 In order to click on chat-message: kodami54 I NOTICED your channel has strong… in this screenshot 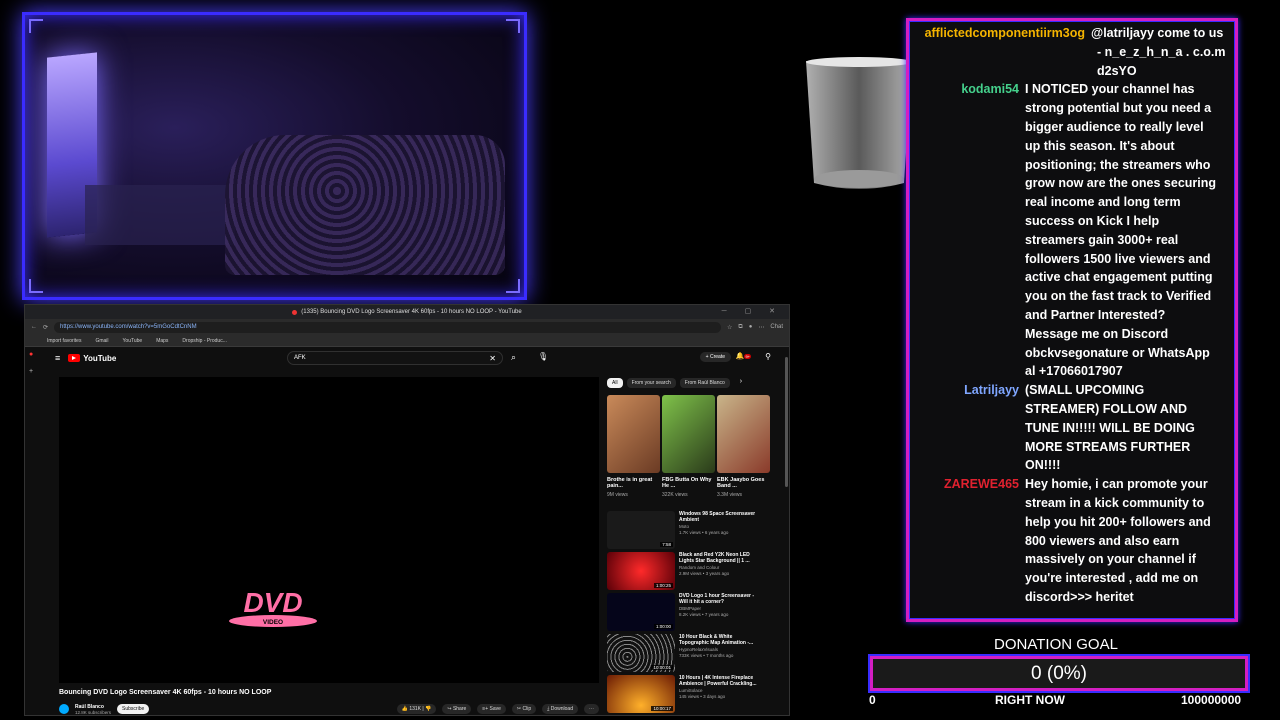, I will do `click(1072, 230)`.